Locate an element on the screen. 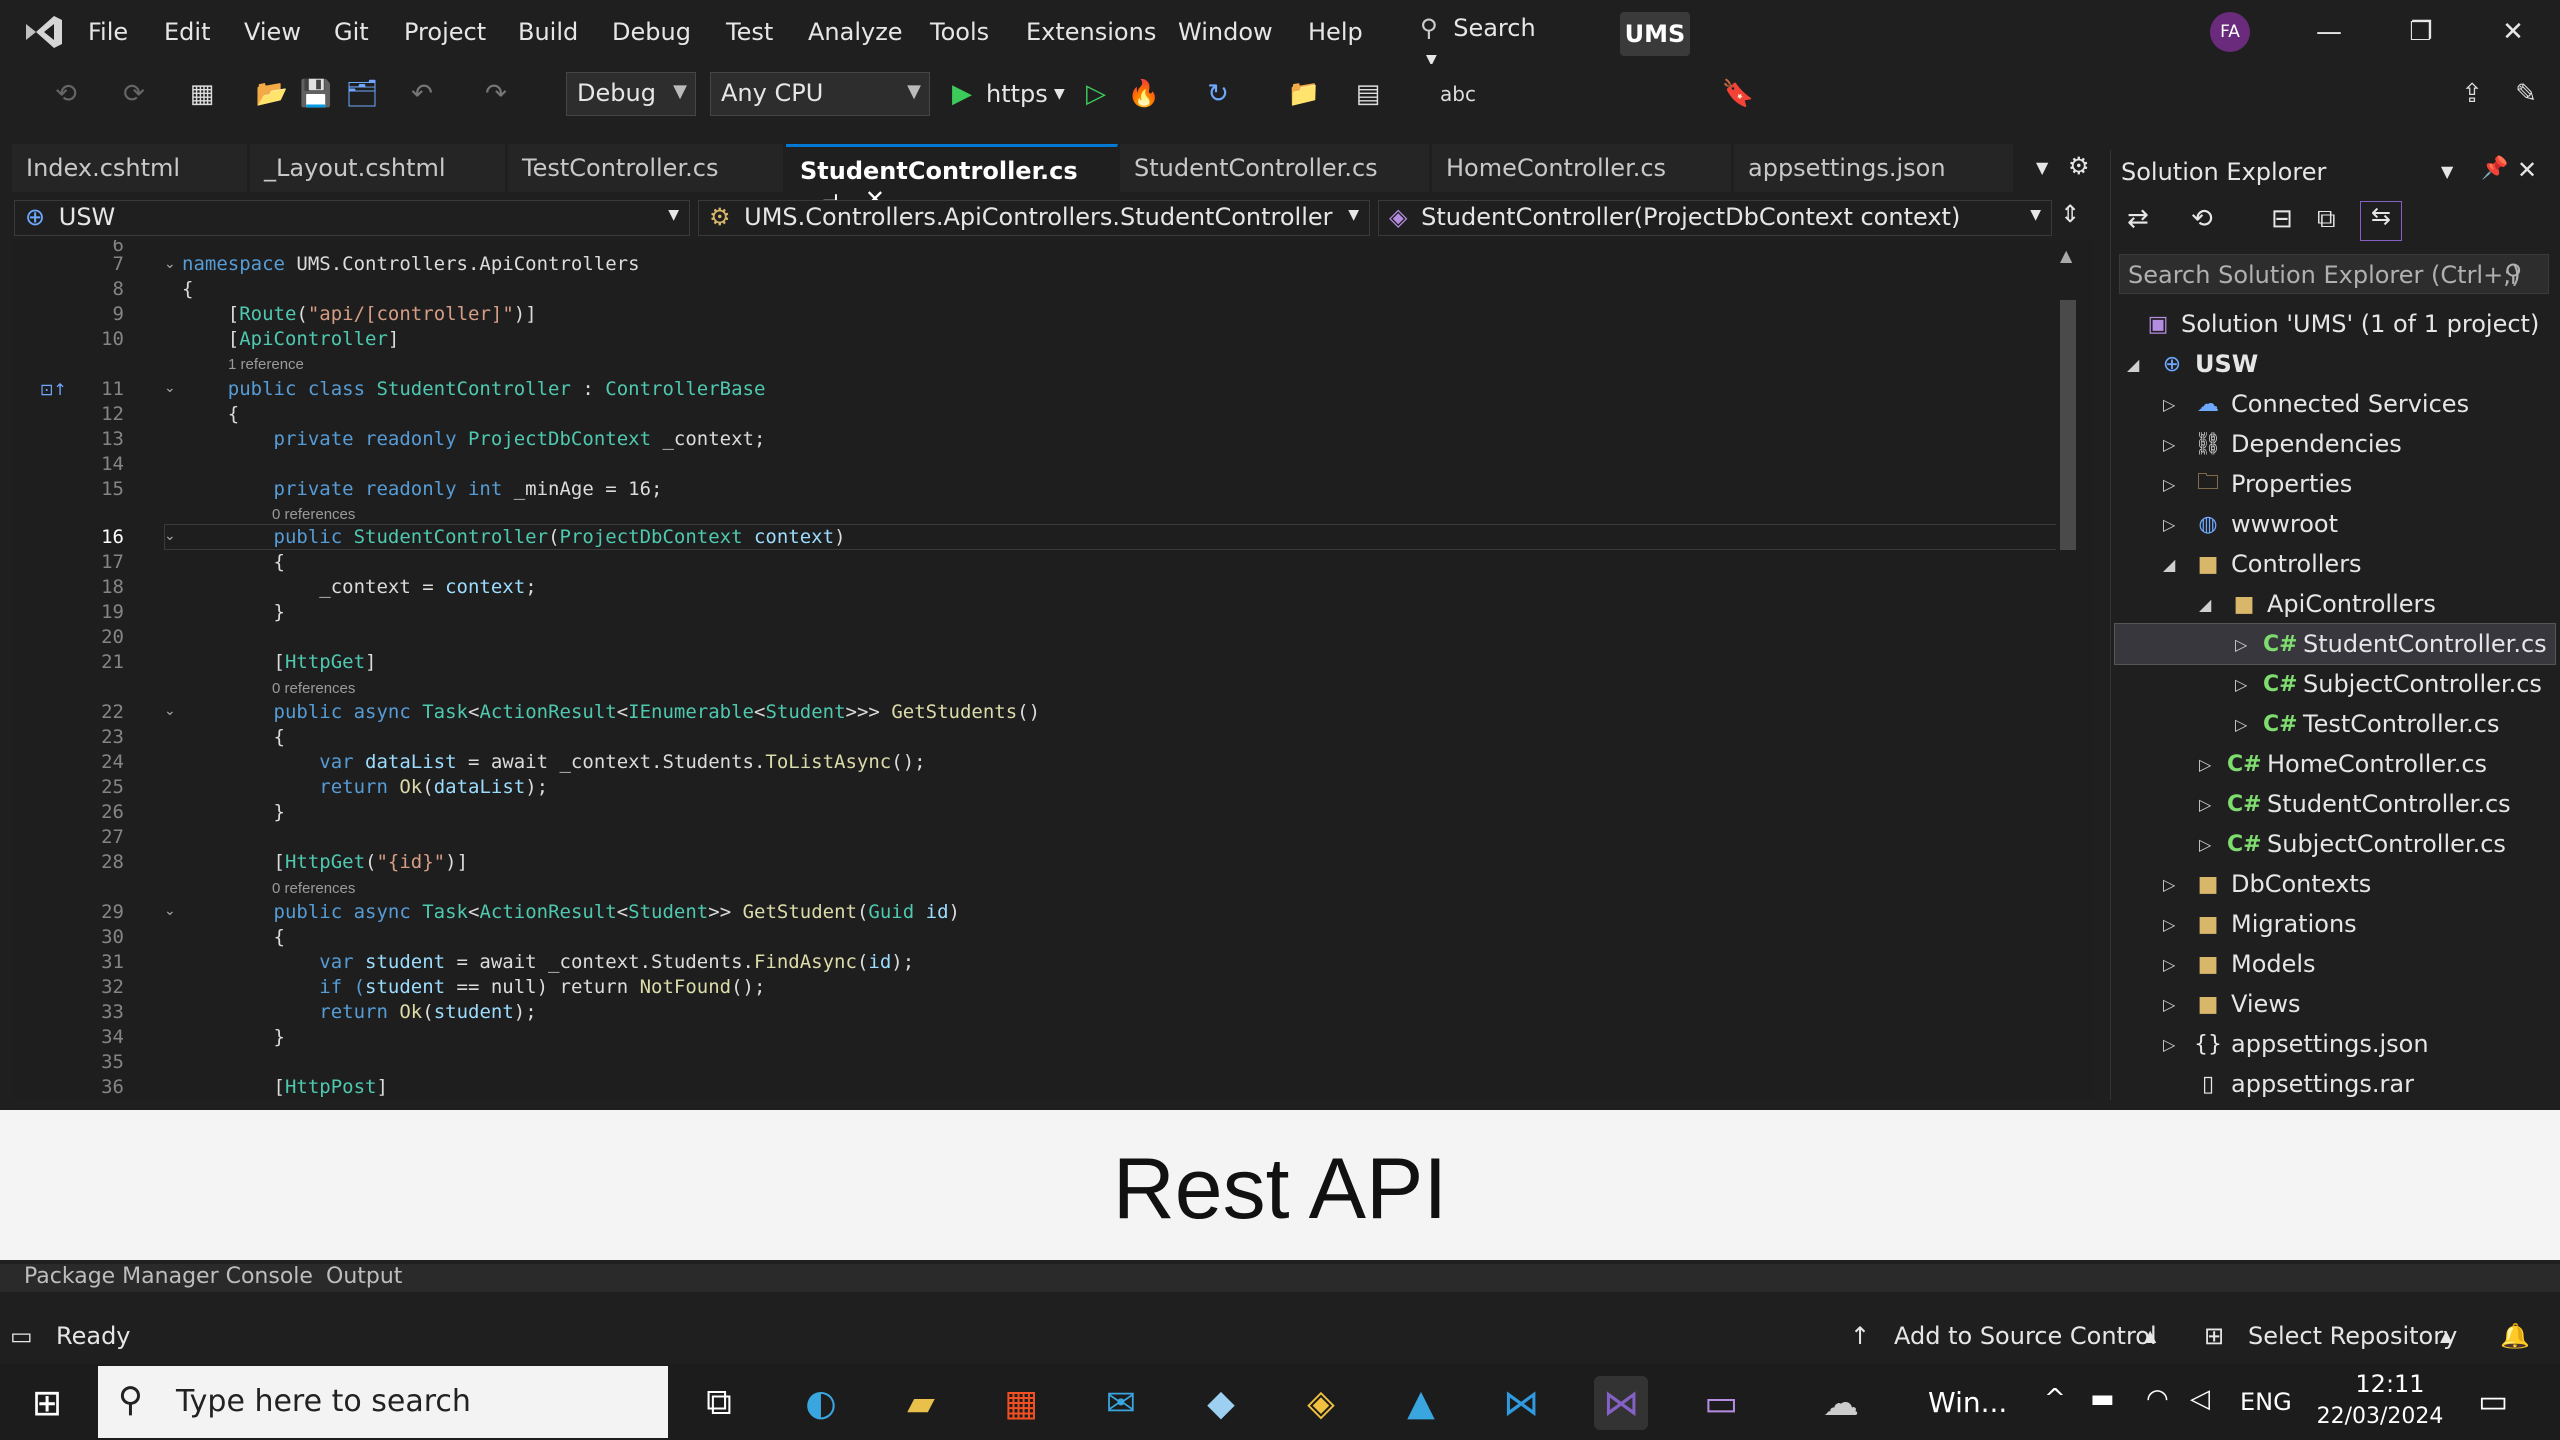 The height and width of the screenshot is (1440, 2560). platform-select: Any CPU ▼ is located at coordinates (820, 94).